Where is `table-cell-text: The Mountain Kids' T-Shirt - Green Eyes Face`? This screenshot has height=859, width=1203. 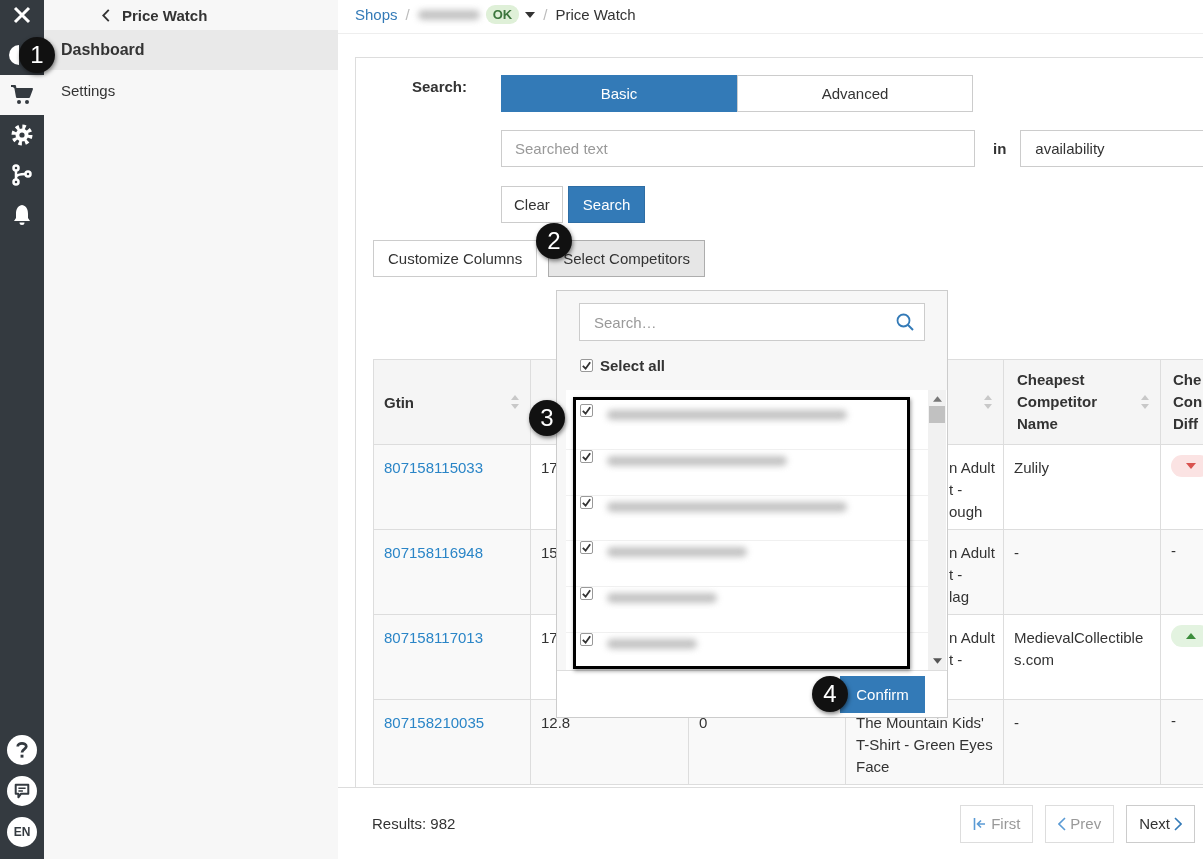
table-cell-text: The Mountain Kids' T-Shirt - Green Eyes Face is located at coordinates (924, 745).